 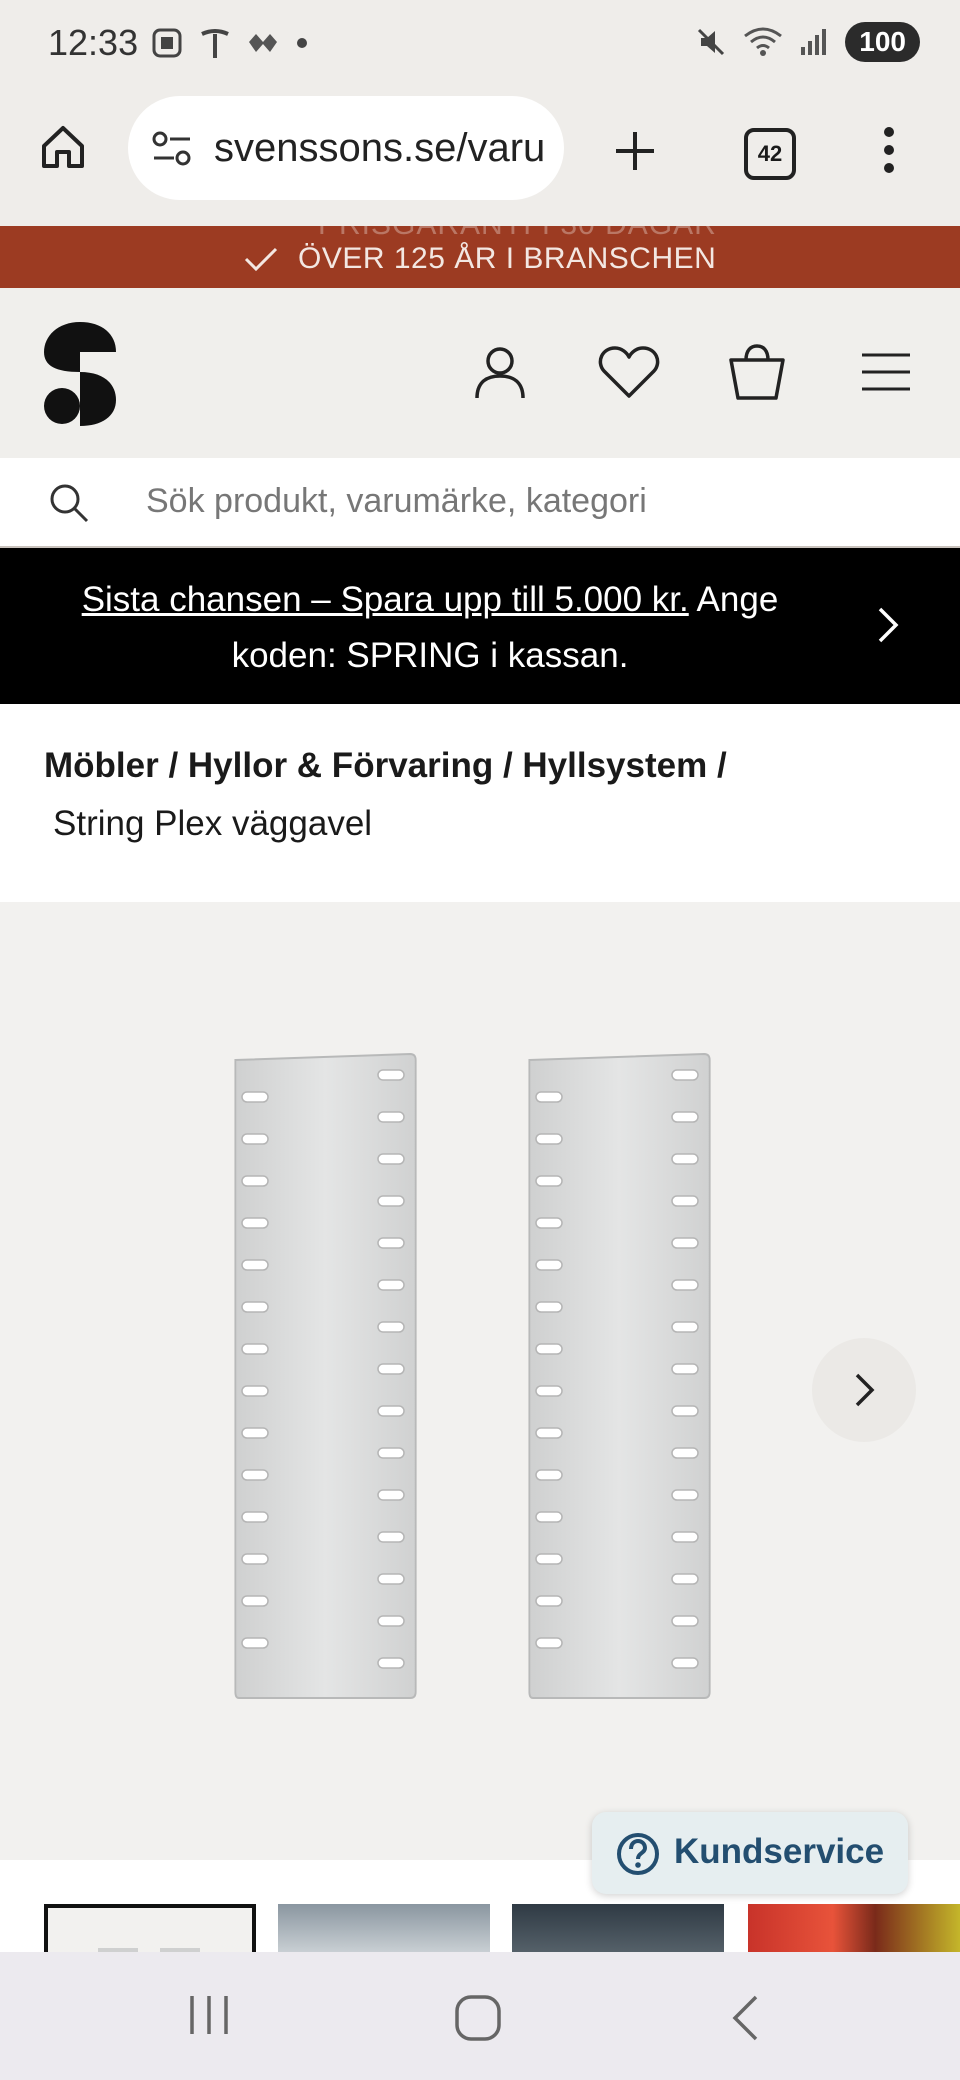 I want to click on tesla-icon, so click(x=215, y=43).